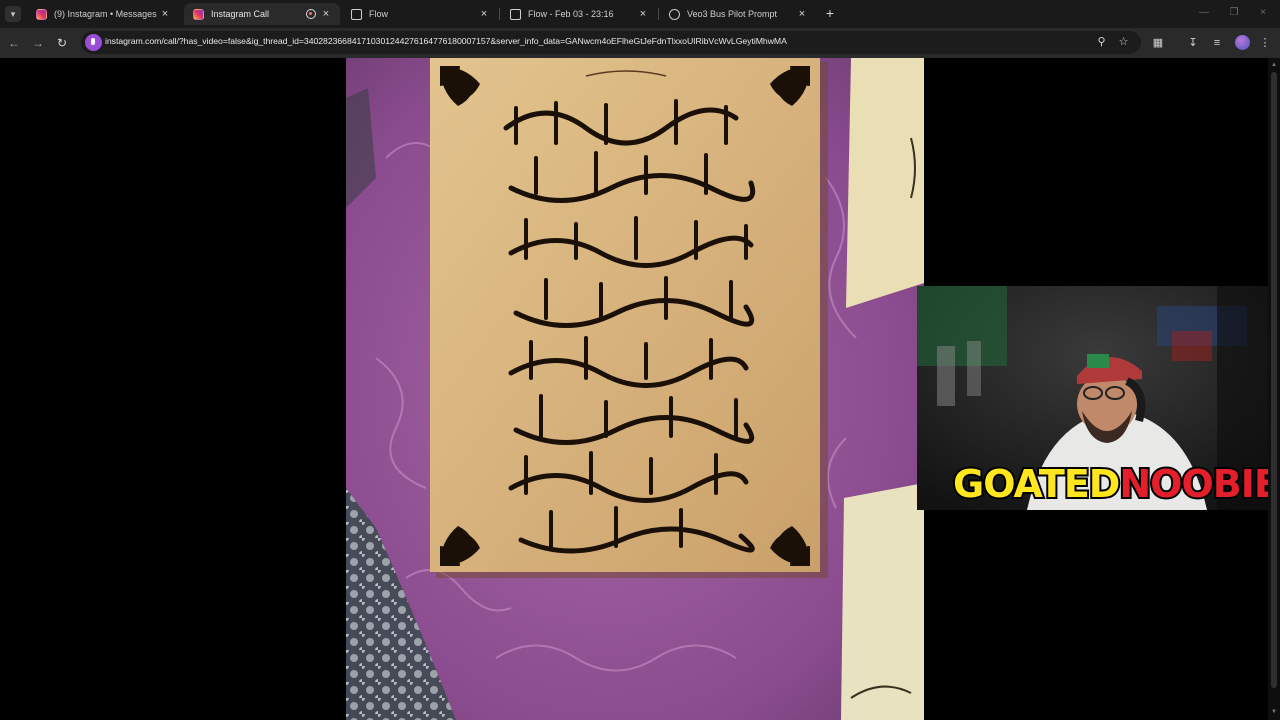 The image size is (1280, 720). I want to click on menu-icon: ⋮, so click(1265, 43).